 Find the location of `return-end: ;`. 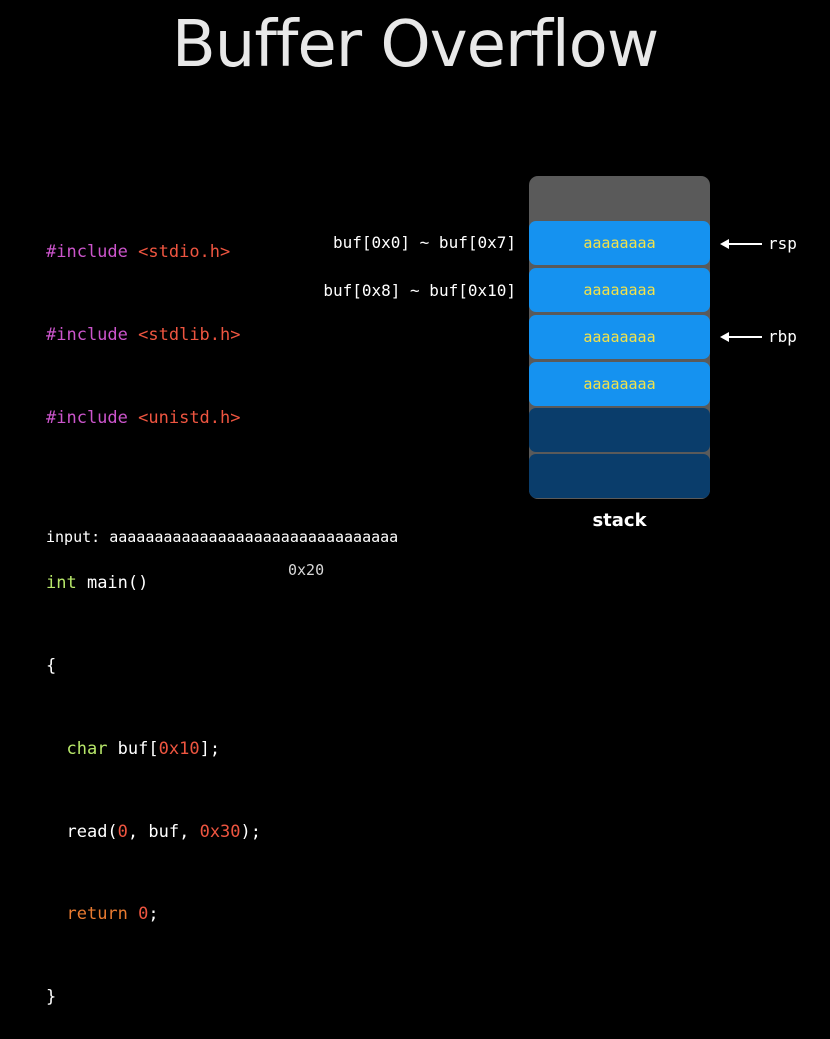

return-end: ; is located at coordinates (153, 914).